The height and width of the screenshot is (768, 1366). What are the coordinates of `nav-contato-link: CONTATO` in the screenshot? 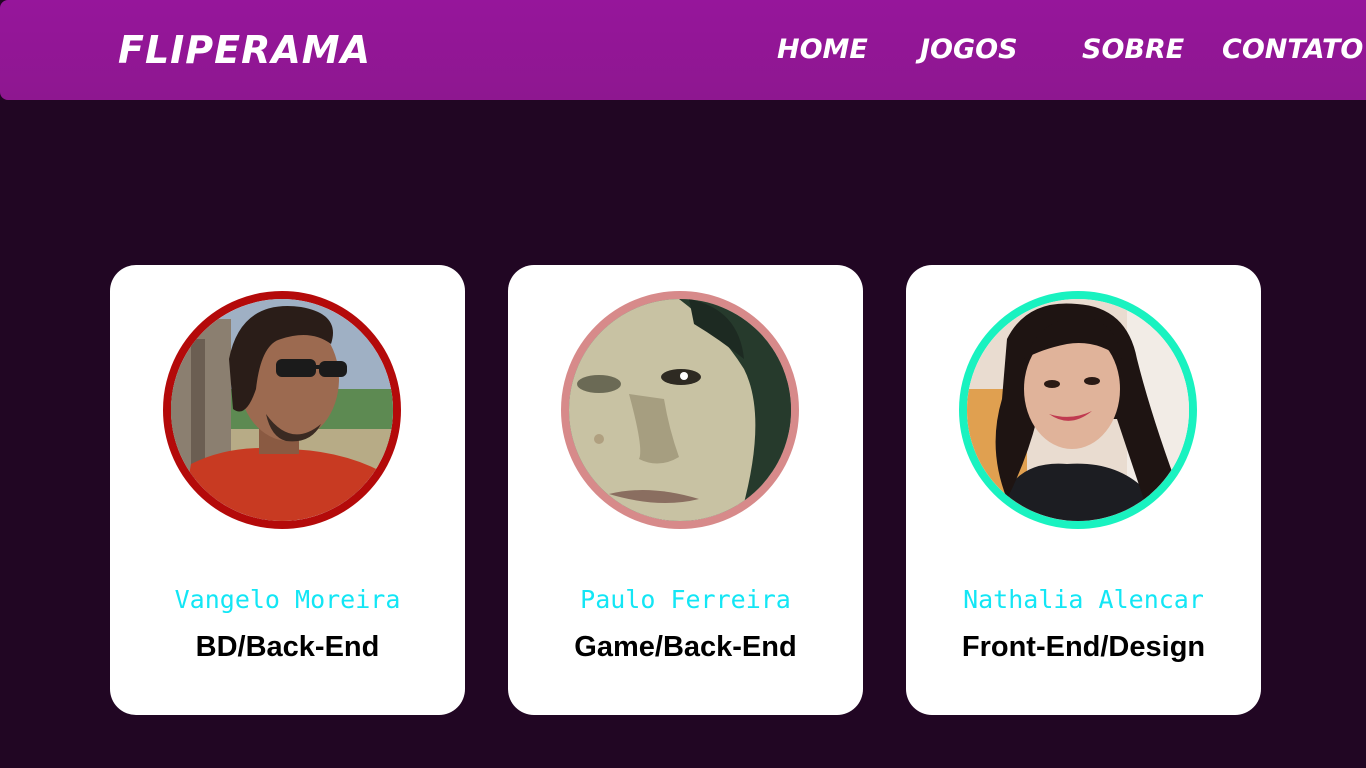 It's located at (1292, 50).